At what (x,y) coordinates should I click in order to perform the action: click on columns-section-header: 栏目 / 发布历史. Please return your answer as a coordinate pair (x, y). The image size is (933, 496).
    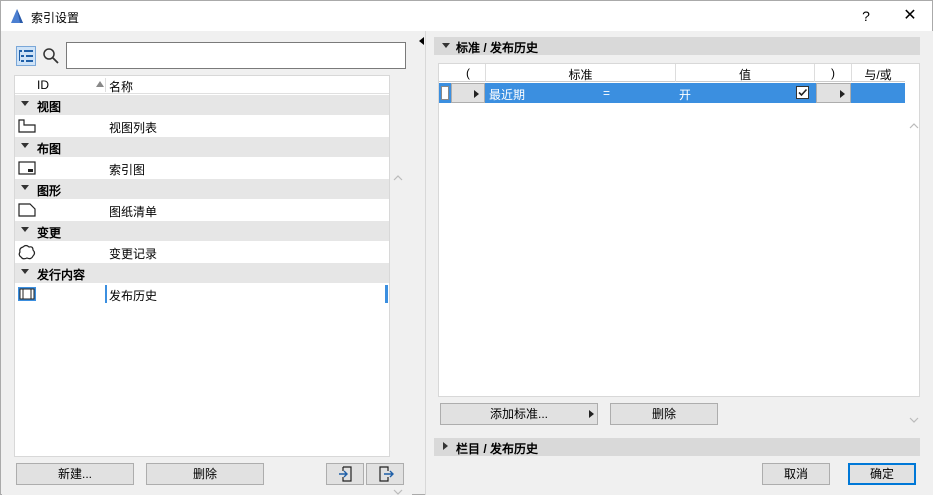
    Looking at the image, I should click on (677, 447).